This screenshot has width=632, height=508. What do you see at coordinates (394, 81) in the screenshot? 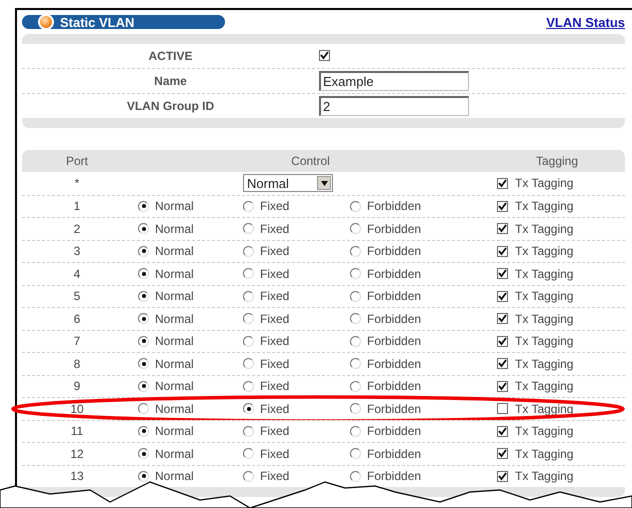
I see `text-field: Example` at bounding box center [394, 81].